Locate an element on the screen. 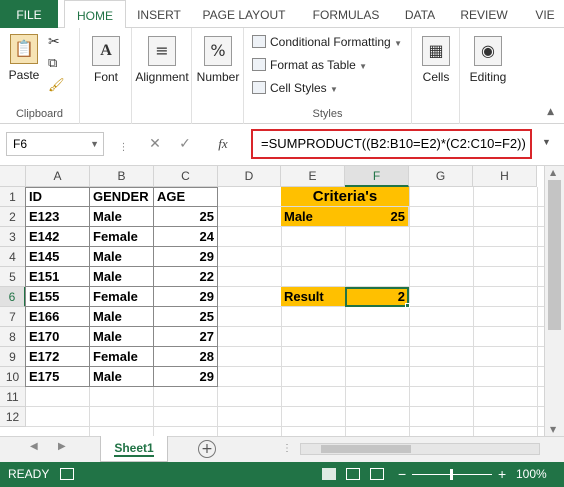 The height and width of the screenshot is (487, 564). tab-formulas: FORMULAS is located at coordinates (346, 14).